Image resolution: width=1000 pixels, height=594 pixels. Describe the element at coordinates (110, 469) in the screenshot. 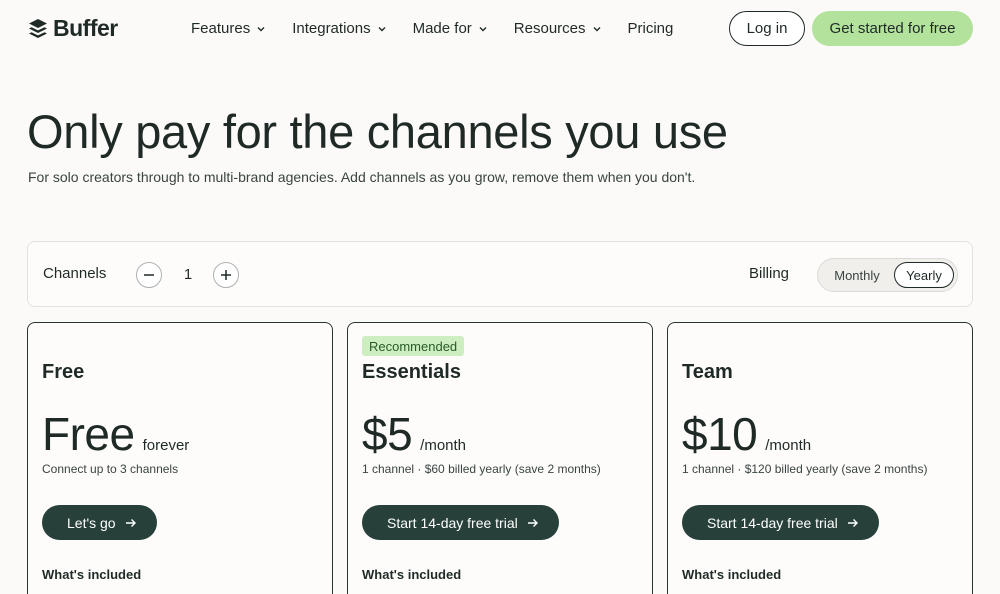

I see `plan-note: Connect up to 3 channels` at that location.